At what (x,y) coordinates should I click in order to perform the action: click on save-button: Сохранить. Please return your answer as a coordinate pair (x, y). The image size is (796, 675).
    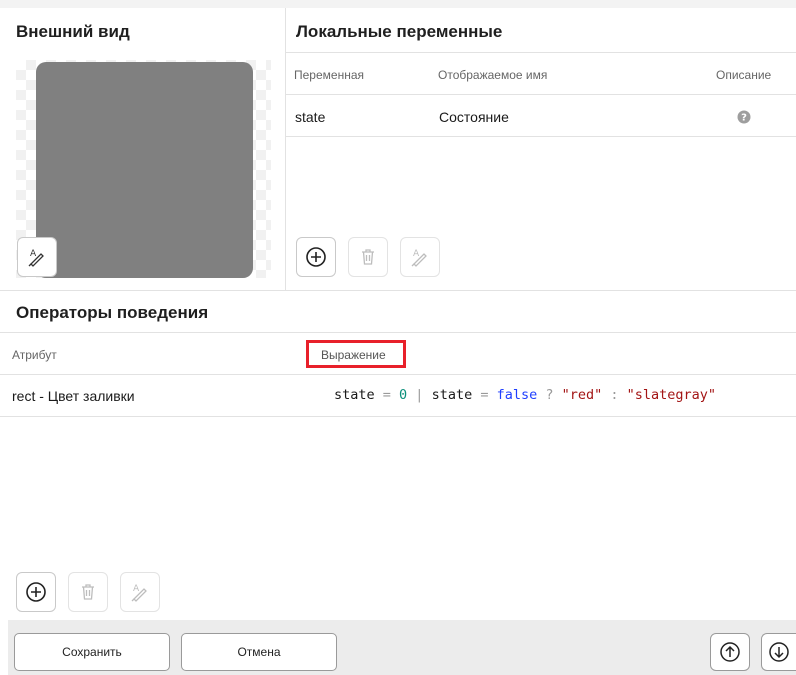
    Looking at the image, I should click on (92, 652).